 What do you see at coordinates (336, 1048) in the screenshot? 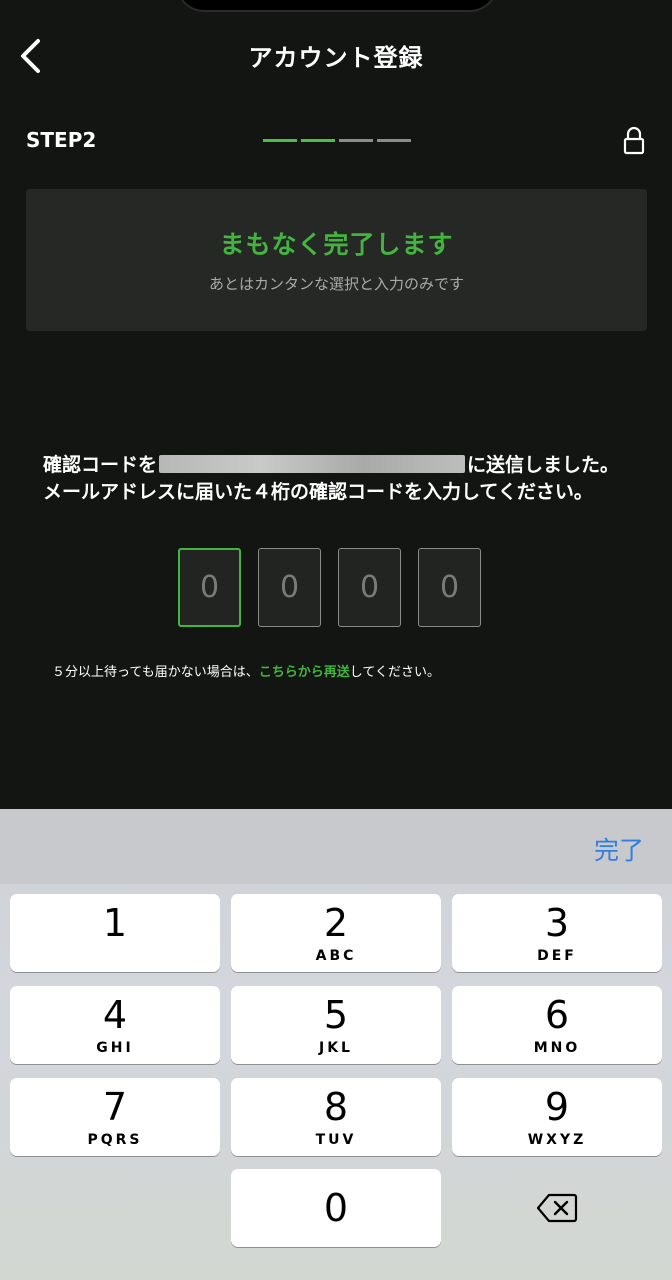
I see `key-letters: JKL` at bounding box center [336, 1048].